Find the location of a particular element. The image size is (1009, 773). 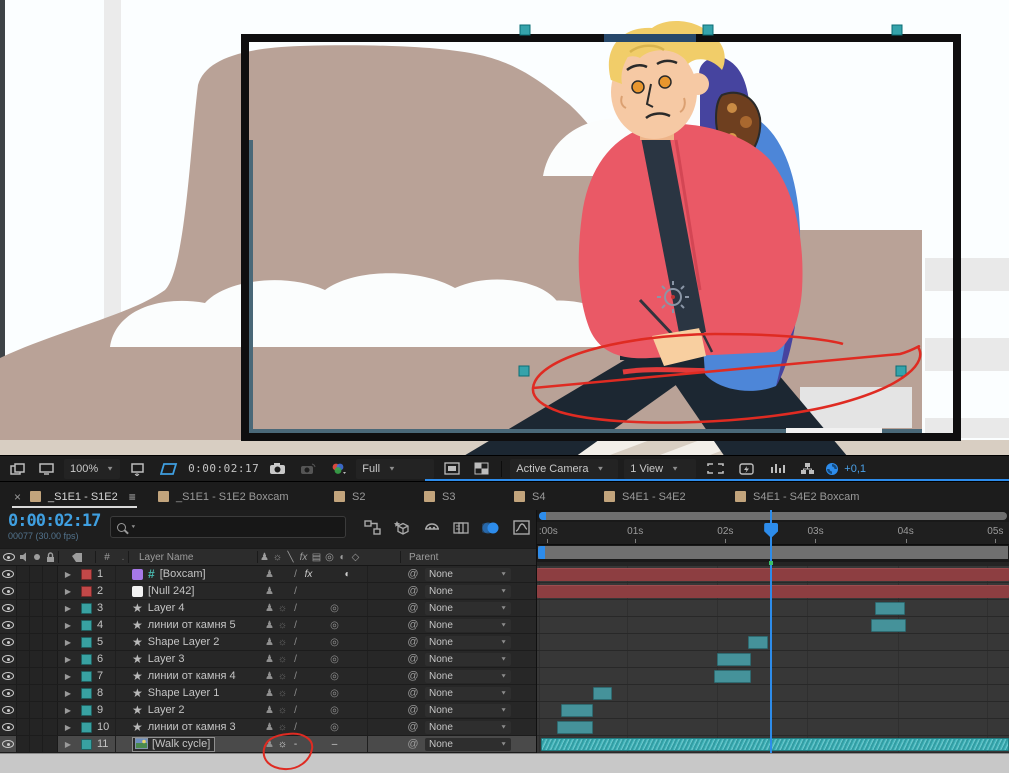

tab-s4e1-s4e2-boxcam: S4E1 - S4E2 Boxcam is located at coordinates (797, 496).